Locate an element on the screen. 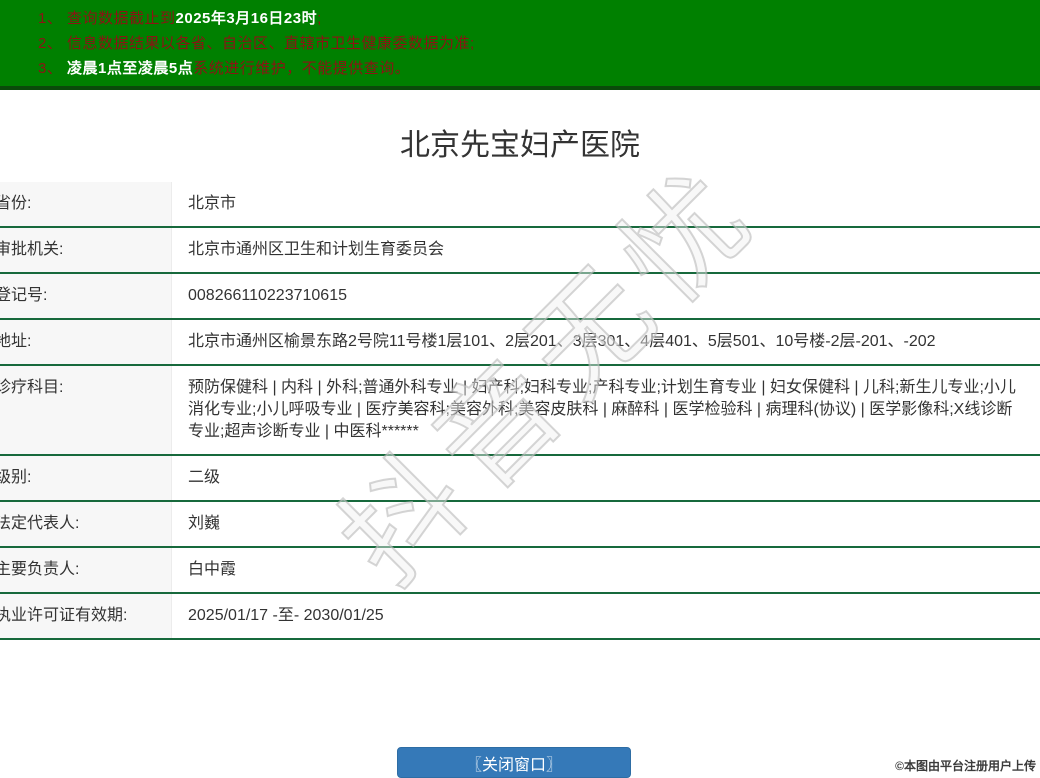 This screenshot has width=1040, height=778. notice-line-1: 1、 查询数据截止到2025年3月16日23时; is located at coordinates (534, 18).